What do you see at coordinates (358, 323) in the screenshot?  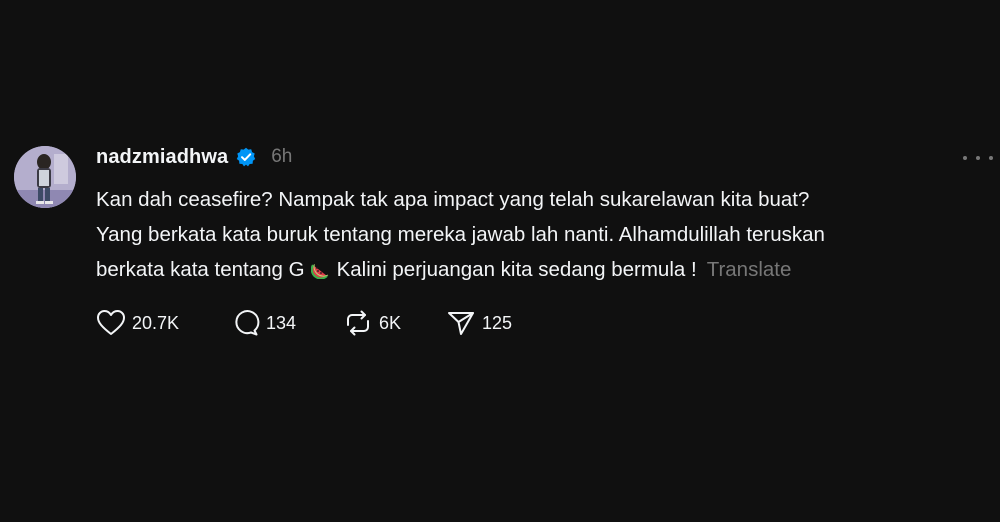 I see `repost-icon` at bounding box center [358, 323].